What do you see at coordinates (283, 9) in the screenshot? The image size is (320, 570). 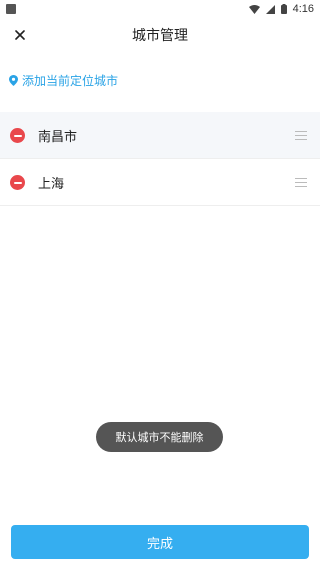 I see `battery-icon` at bounding box center [283, 9].